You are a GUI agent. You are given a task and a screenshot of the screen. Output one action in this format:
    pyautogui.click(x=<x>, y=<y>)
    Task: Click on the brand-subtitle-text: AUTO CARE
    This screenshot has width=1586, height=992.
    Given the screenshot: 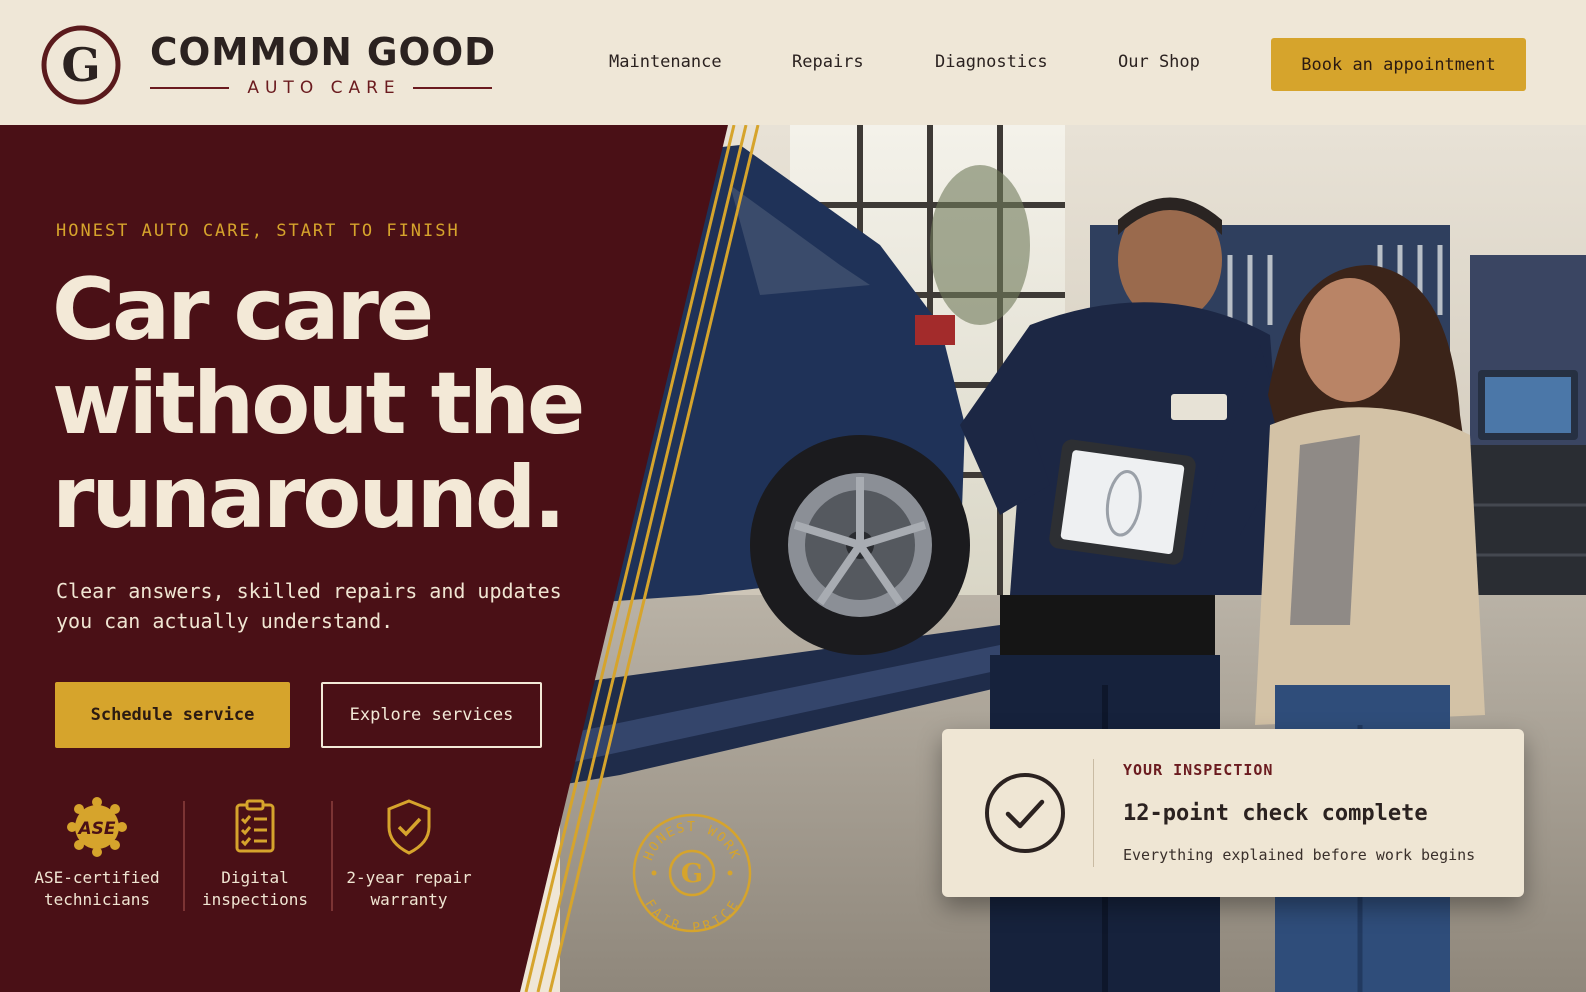 What is the action you would take?
    pyautogui.click(x=324, y=88)
    